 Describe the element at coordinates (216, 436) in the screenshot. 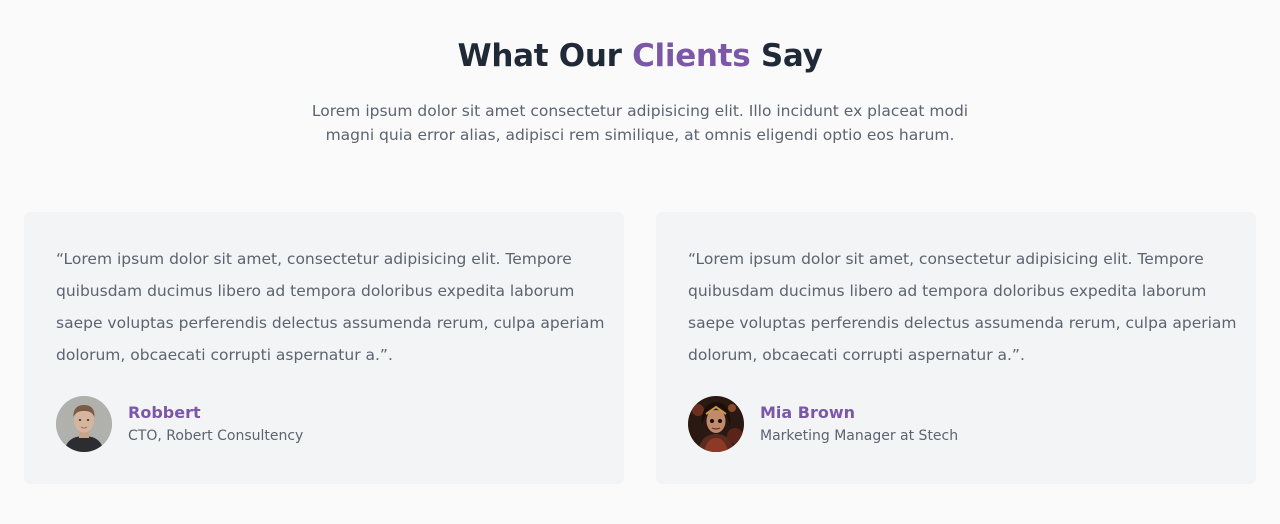

I see `client-role: CTO, Robert Consultency` at that location.